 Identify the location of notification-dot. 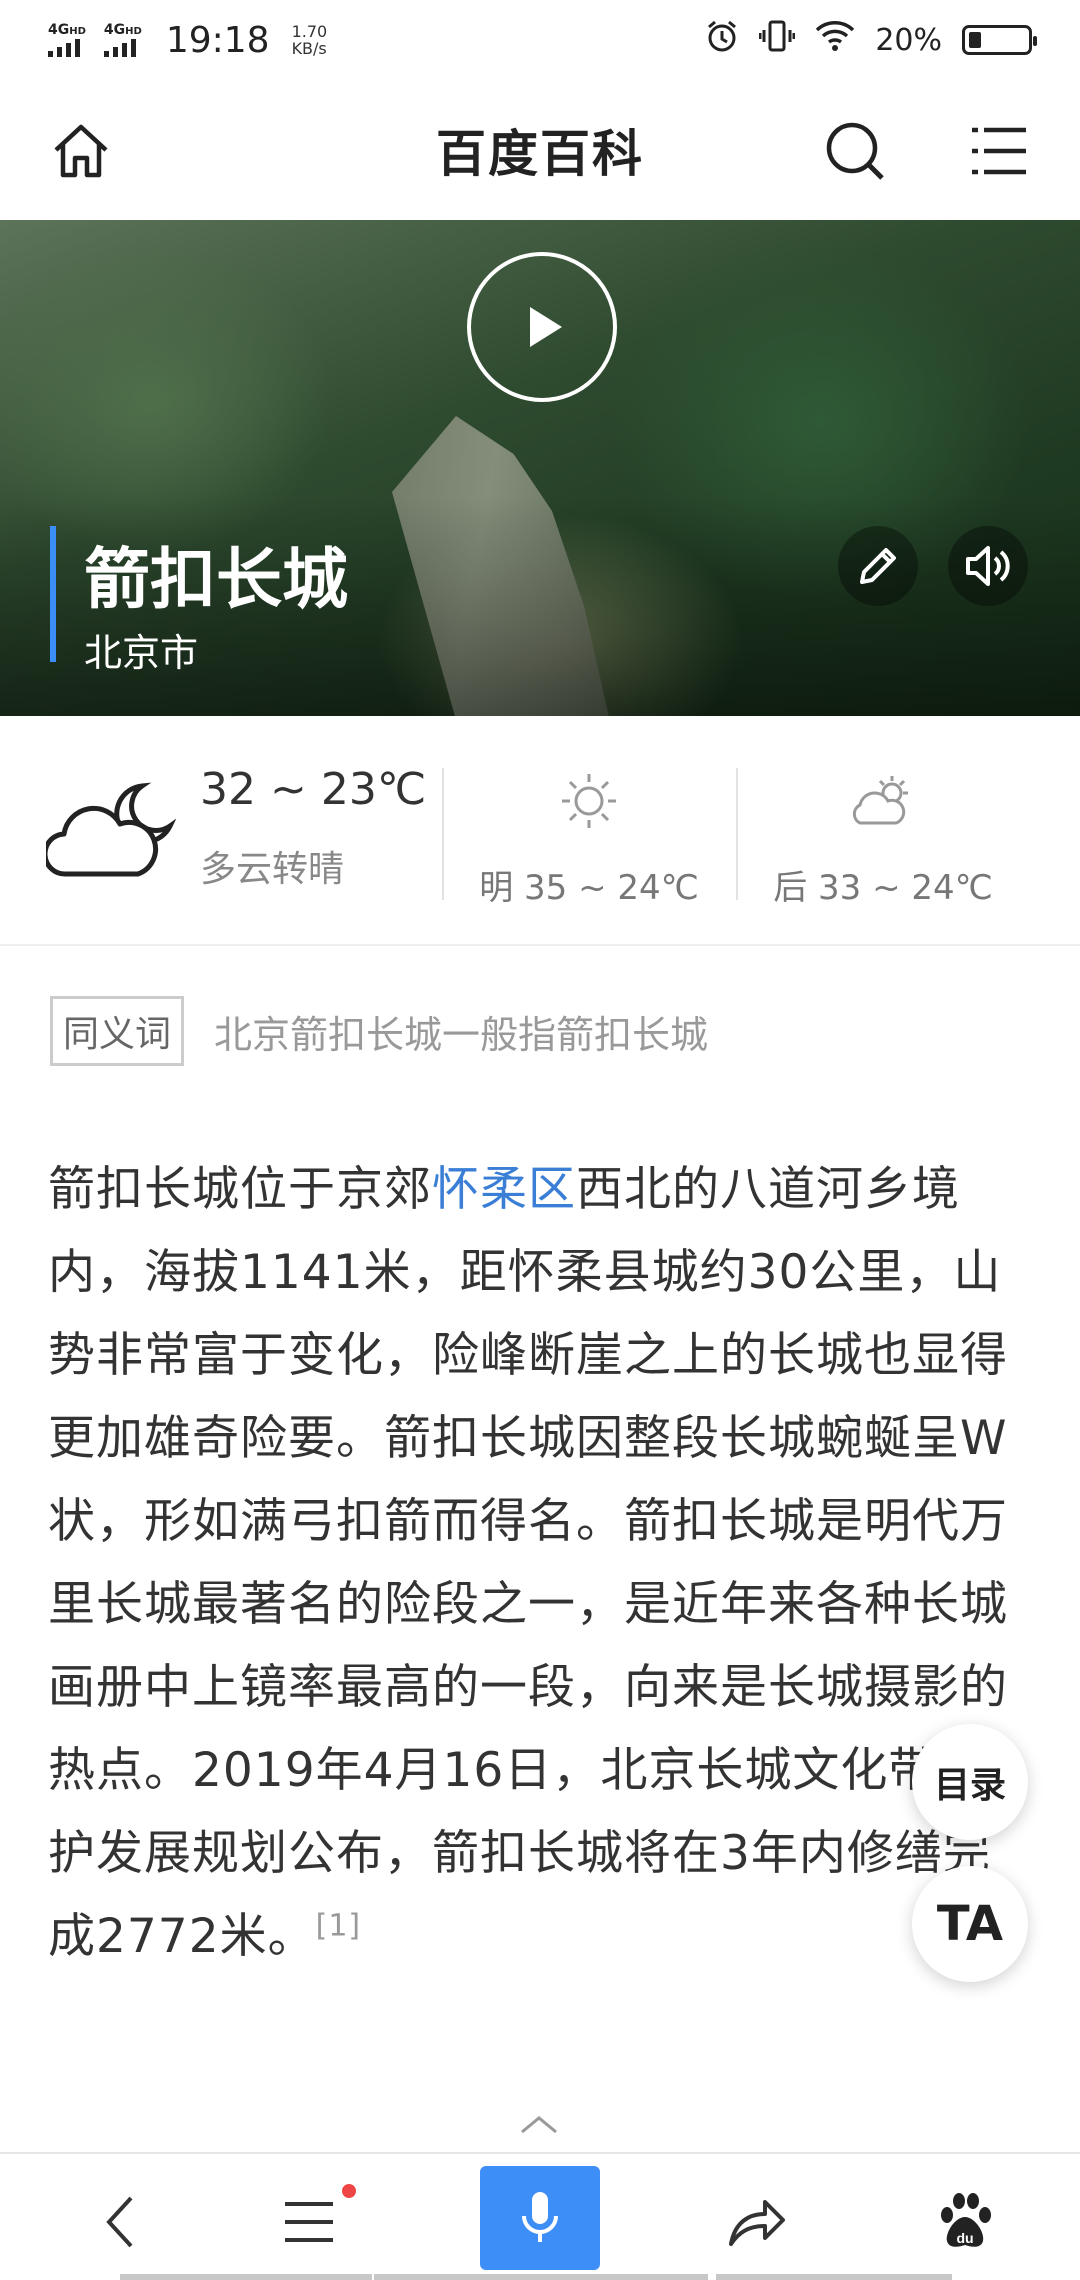
(349, 2191).